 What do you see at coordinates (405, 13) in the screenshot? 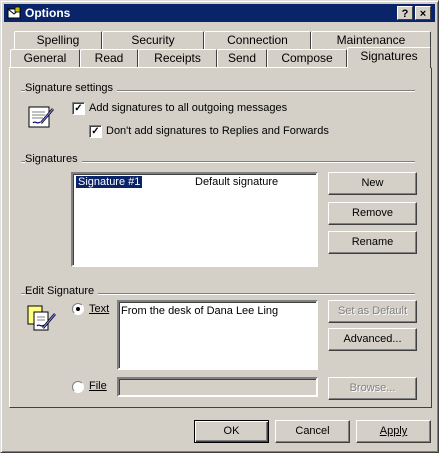
I see `help-button: ?` at bounding box center [405, 13].